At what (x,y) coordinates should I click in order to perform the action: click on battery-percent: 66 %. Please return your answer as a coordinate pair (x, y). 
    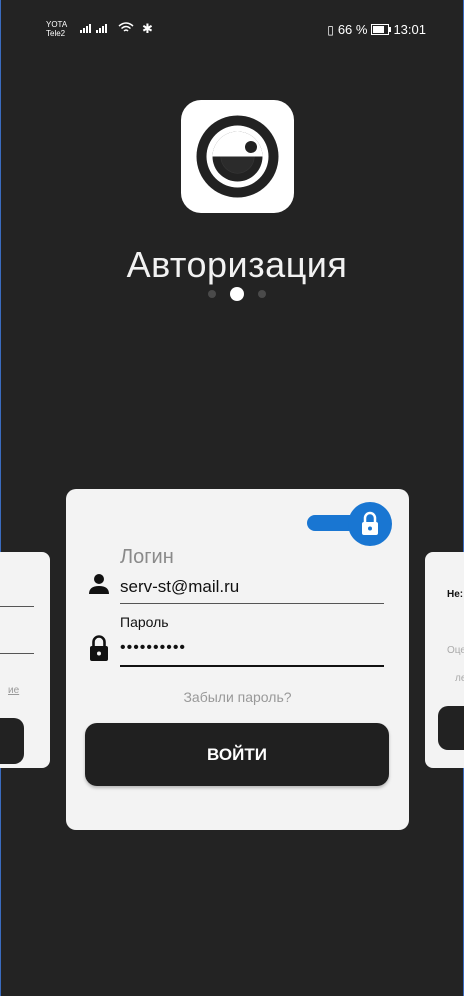
    Looking at the image, I should click on (352, 29).